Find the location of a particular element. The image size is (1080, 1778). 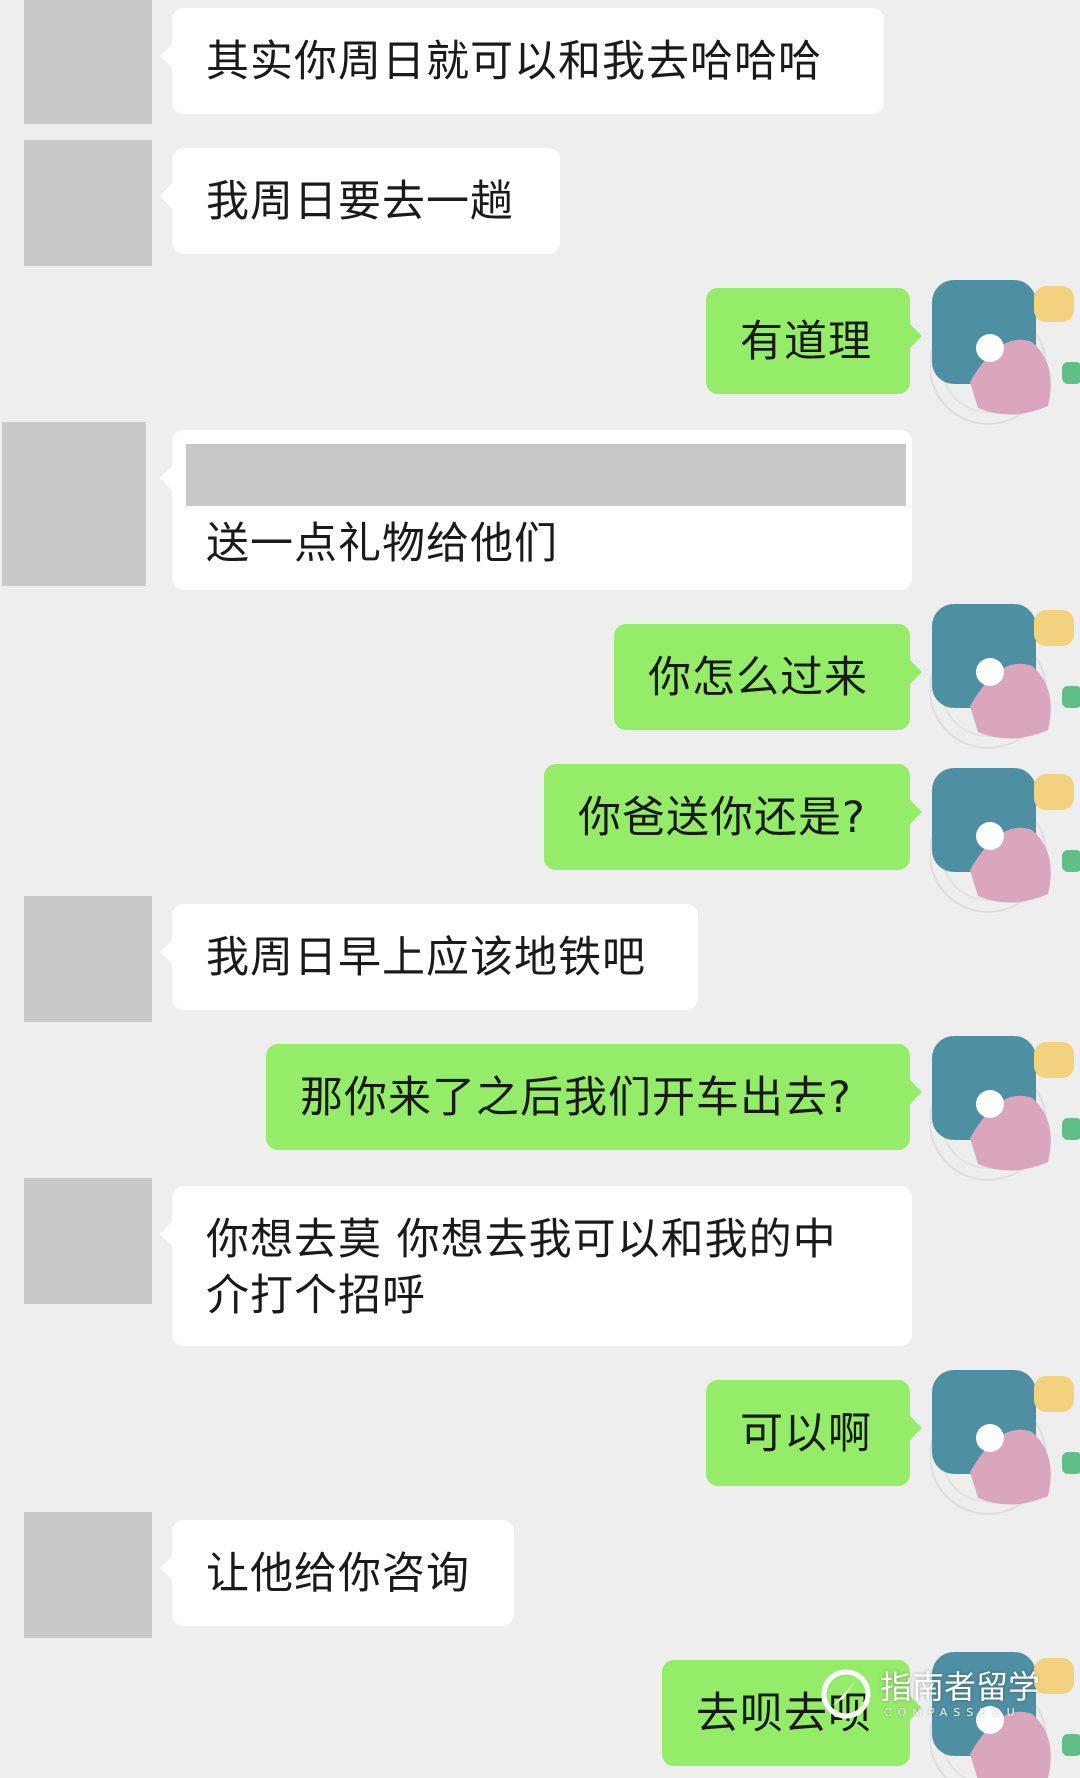

message-text: 你怎么过来 is located at coordinates (758, 678).